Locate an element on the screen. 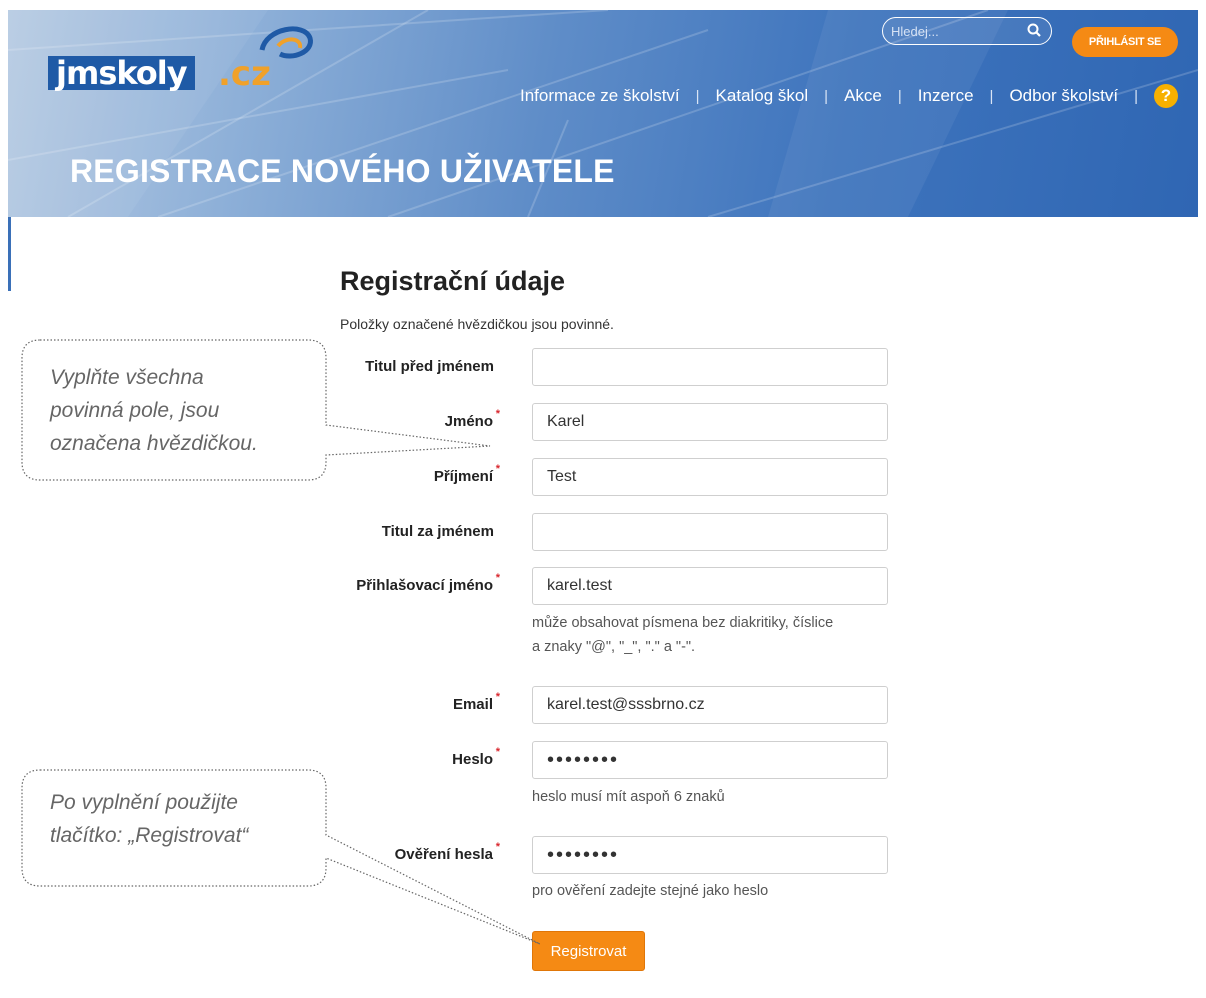  left-accent-rule is located at coordinates (9, 254).